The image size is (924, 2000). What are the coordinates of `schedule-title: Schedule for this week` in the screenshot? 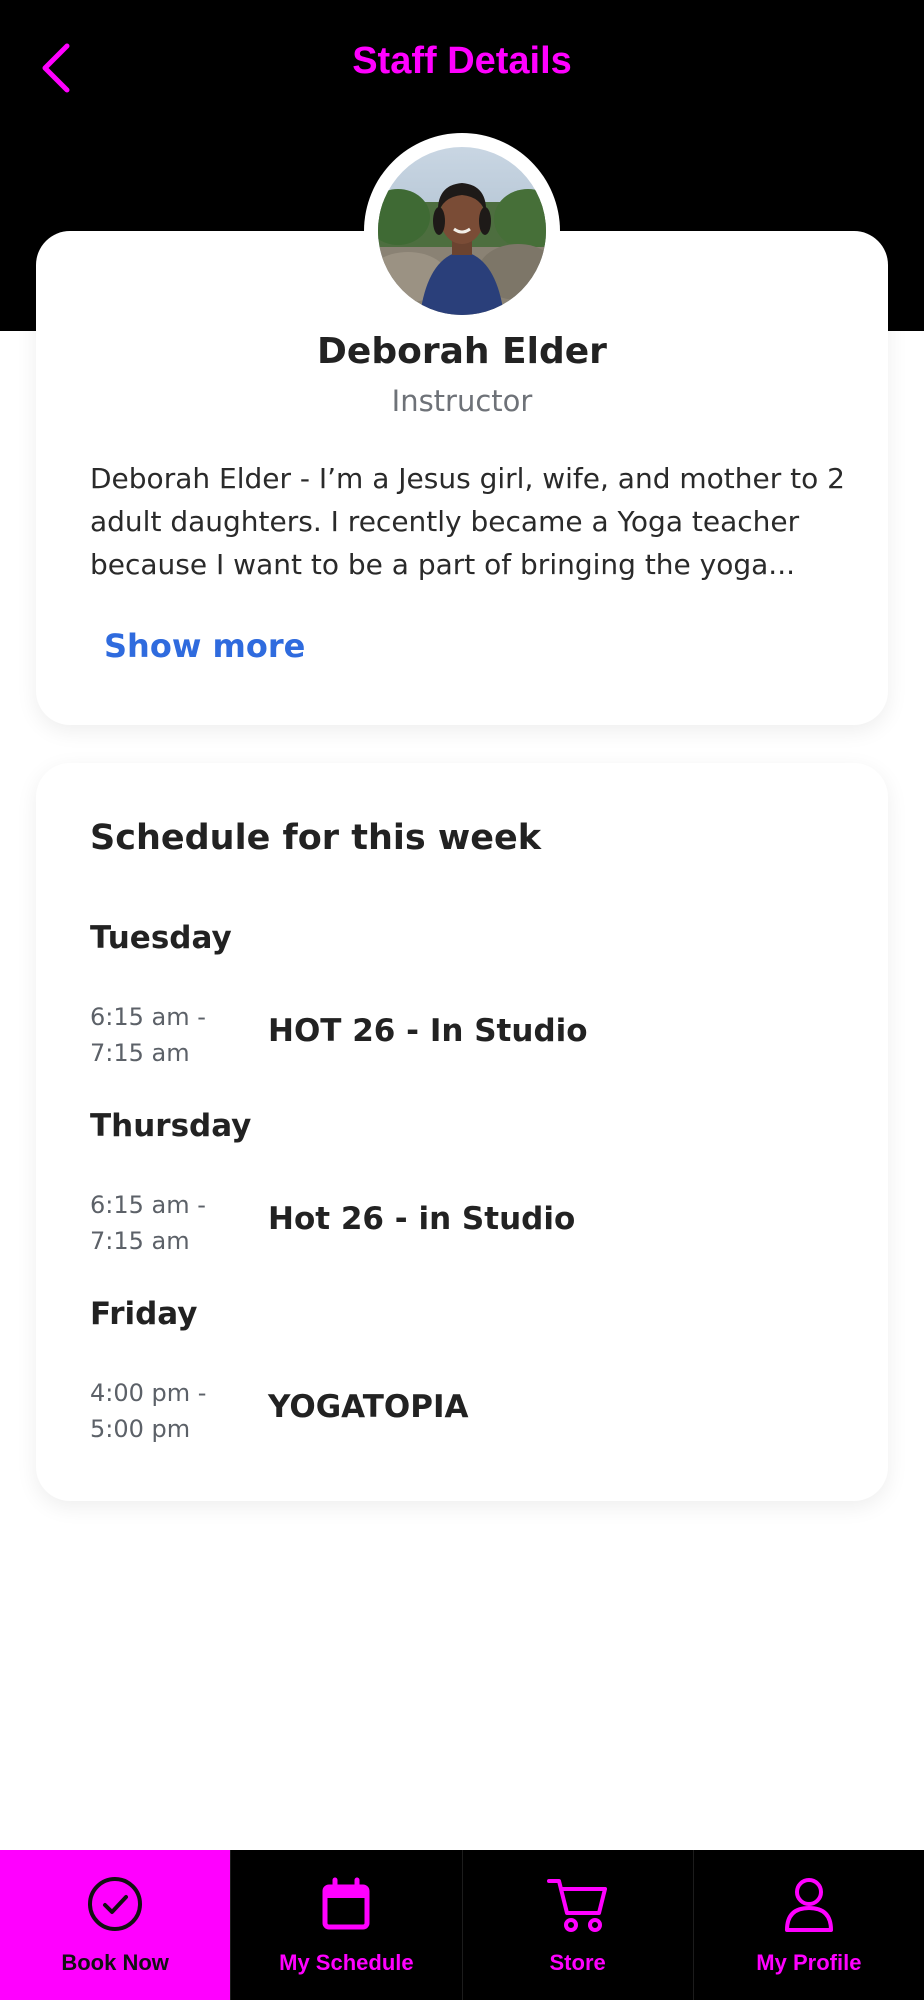 It's located at (315, 838).